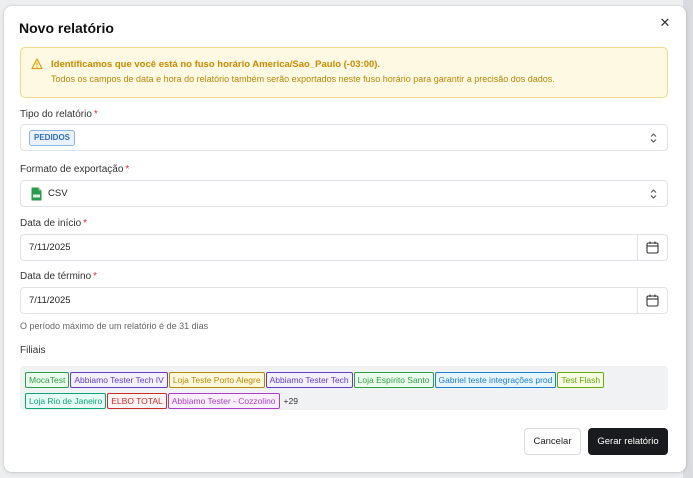  What do you see at coordinates (58, 193) in the screenshot?
I see `export-format-value: CSV` at bounding box center [58, 193].